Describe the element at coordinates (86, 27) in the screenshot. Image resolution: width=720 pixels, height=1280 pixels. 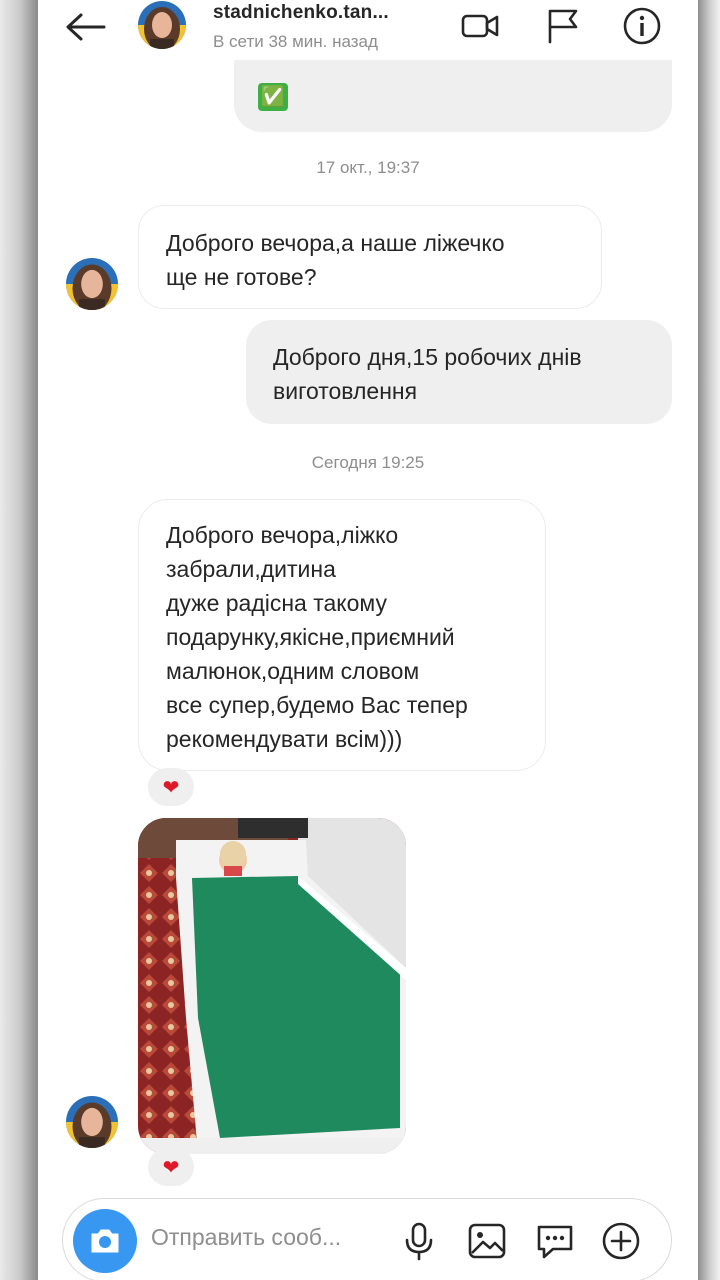
I see `back-arrow-icon` at that location.